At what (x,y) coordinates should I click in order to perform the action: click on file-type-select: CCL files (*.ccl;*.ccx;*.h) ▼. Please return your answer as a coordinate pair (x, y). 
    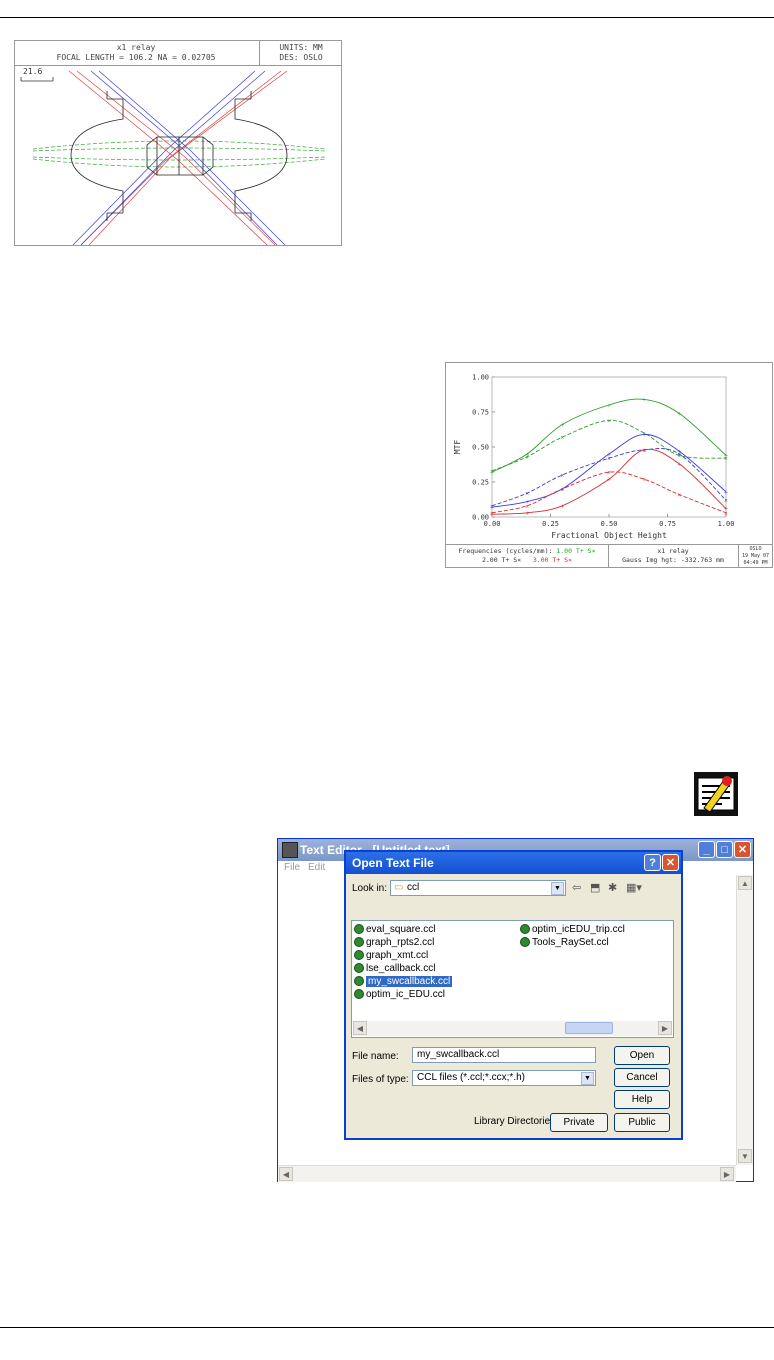
    Looking at the image, I should click on (504, 1078).